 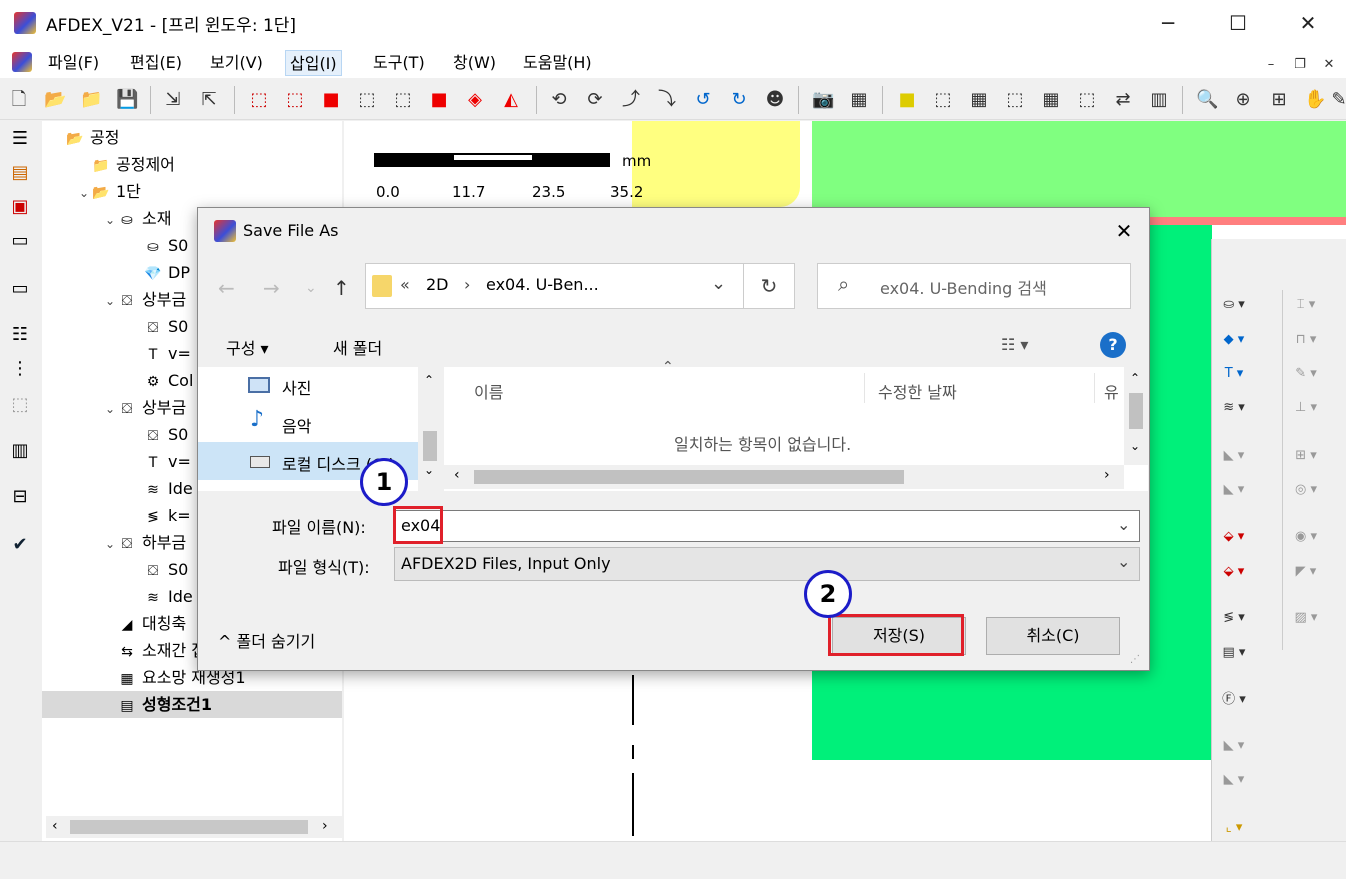 What do you see at coordinates (1306, 408) in the screenshot?
I see `gray-pin-icon: ⊥ ▾` at bounding box center [1306, 408].